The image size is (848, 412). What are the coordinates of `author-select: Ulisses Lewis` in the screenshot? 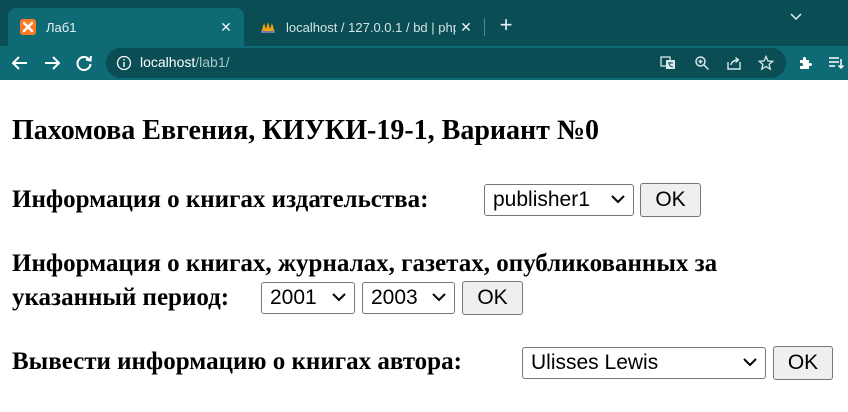 It's located at (644, 363).